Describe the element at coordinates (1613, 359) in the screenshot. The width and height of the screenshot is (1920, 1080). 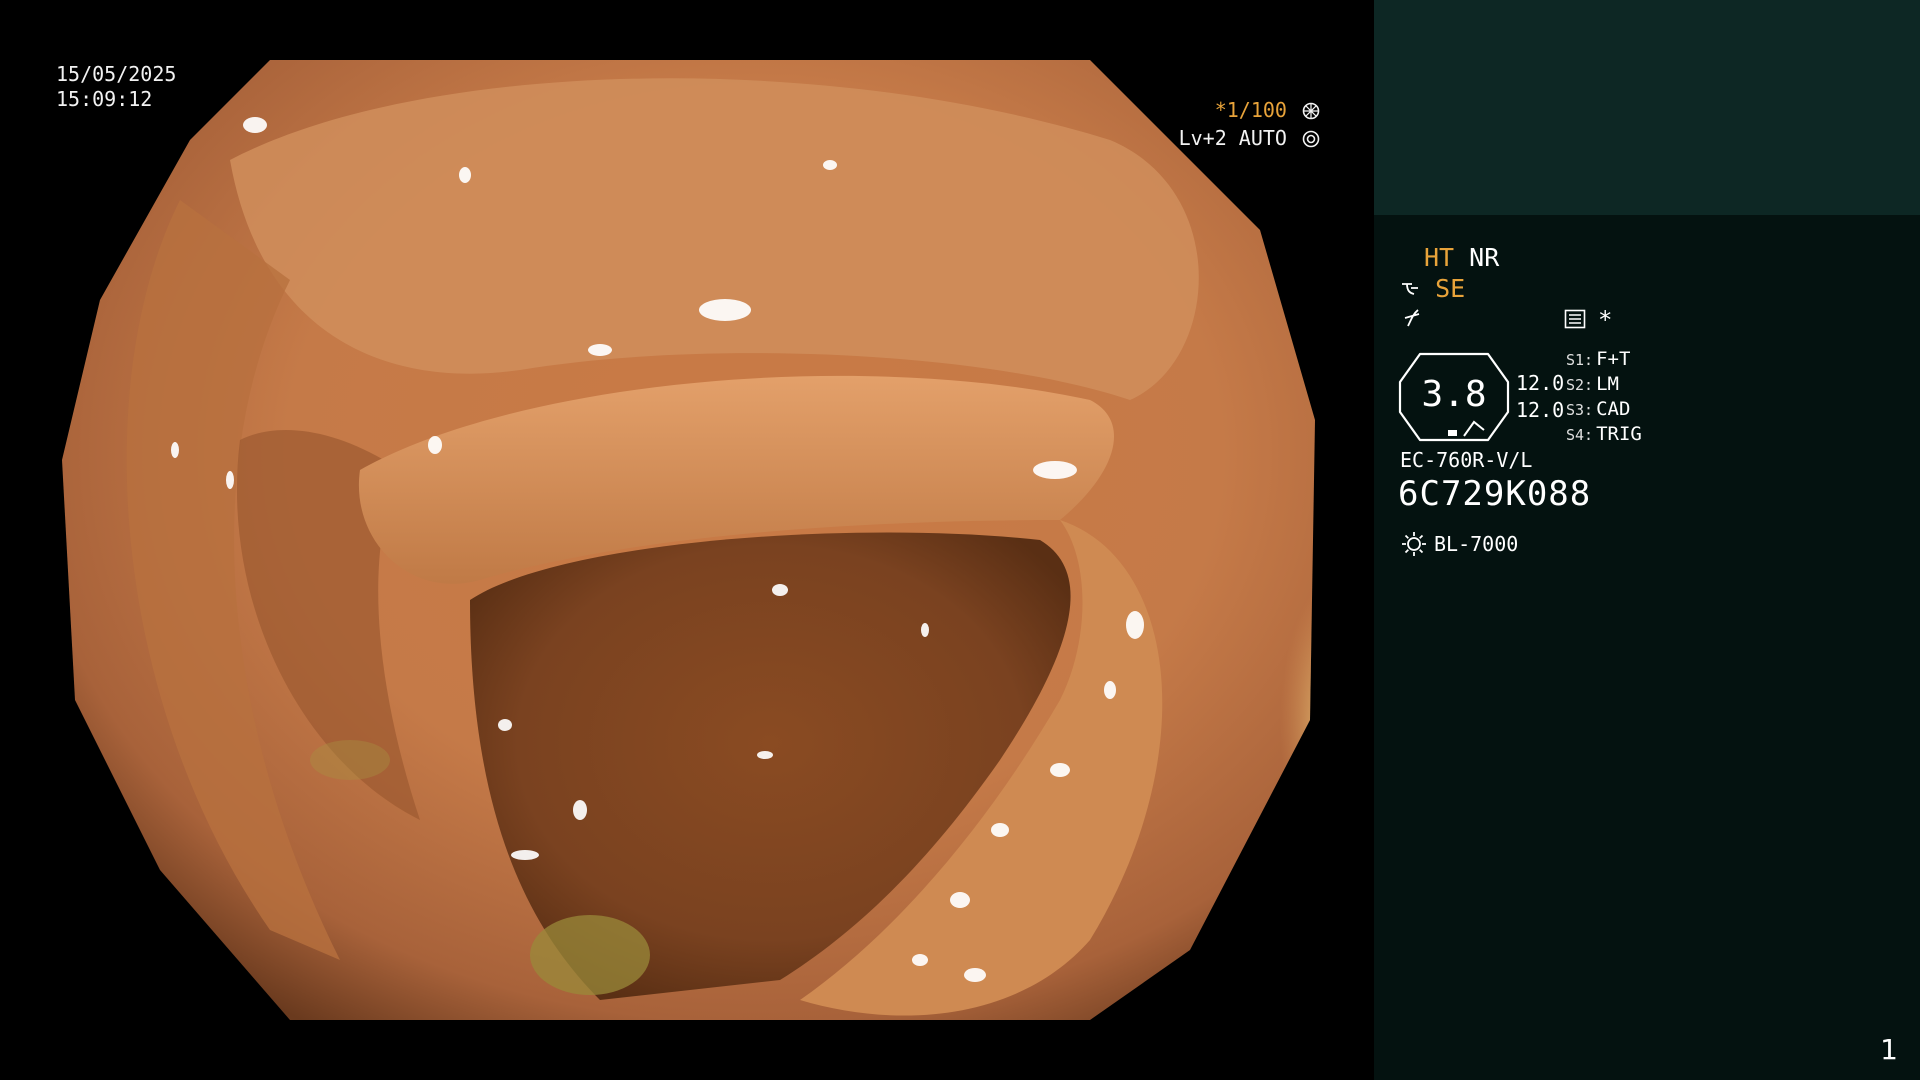
I see `switch-s1-value: F+T` at that location.